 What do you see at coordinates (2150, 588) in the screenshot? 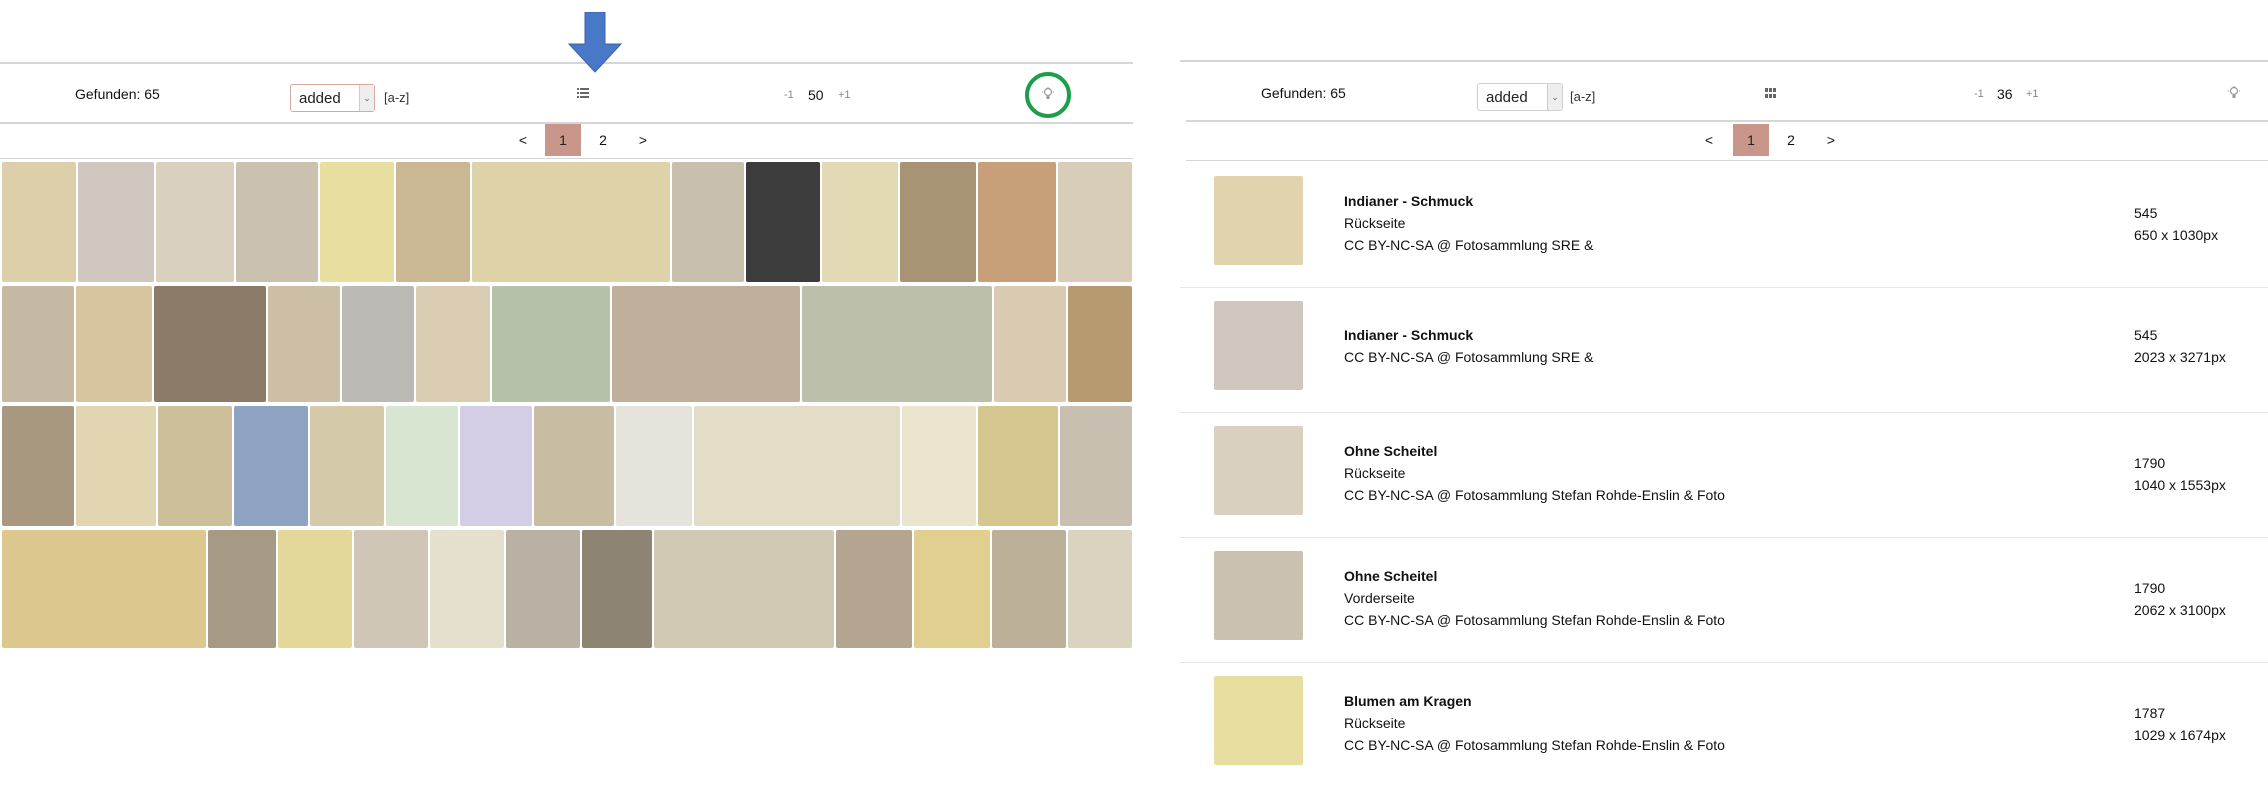
I see `item-id: 1790` at bounding box center [2150, 588].